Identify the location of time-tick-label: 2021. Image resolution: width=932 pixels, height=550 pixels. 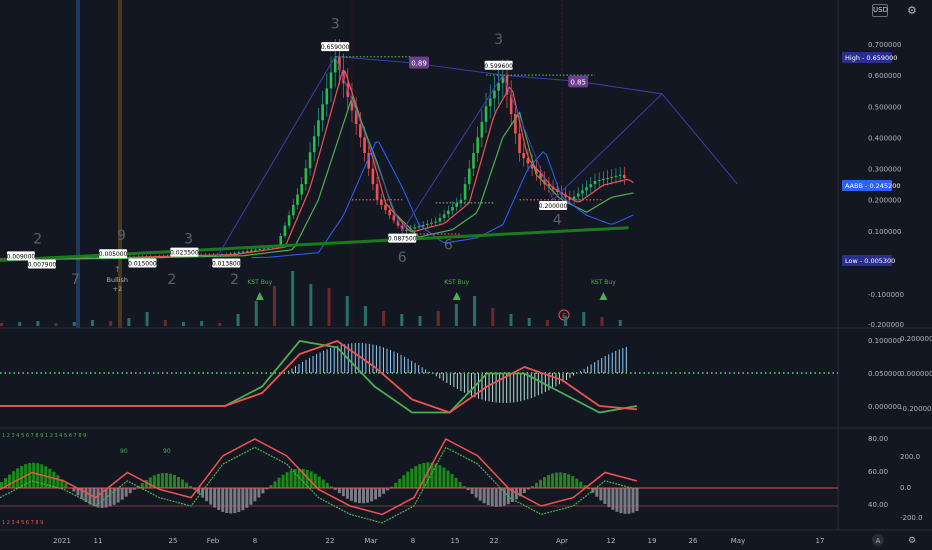
(62, 541).